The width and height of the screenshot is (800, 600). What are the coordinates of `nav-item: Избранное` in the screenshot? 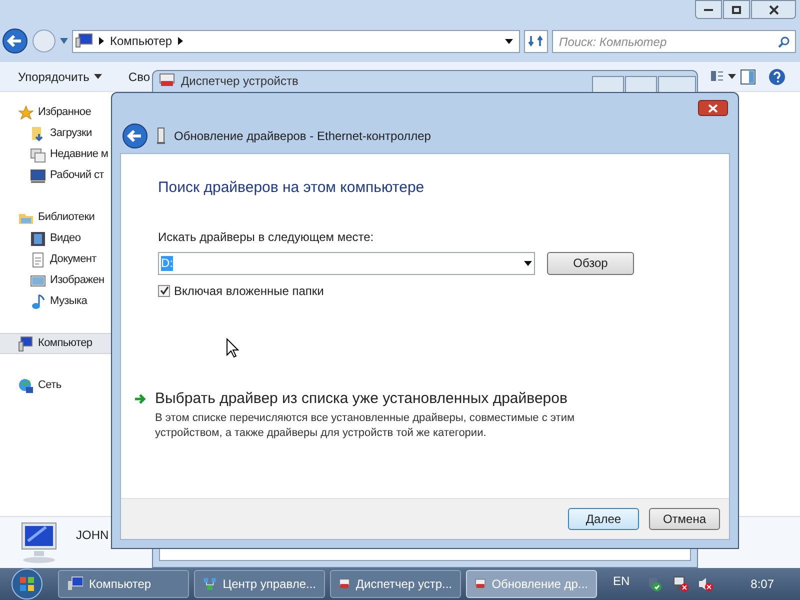 It's located at (65, 112).